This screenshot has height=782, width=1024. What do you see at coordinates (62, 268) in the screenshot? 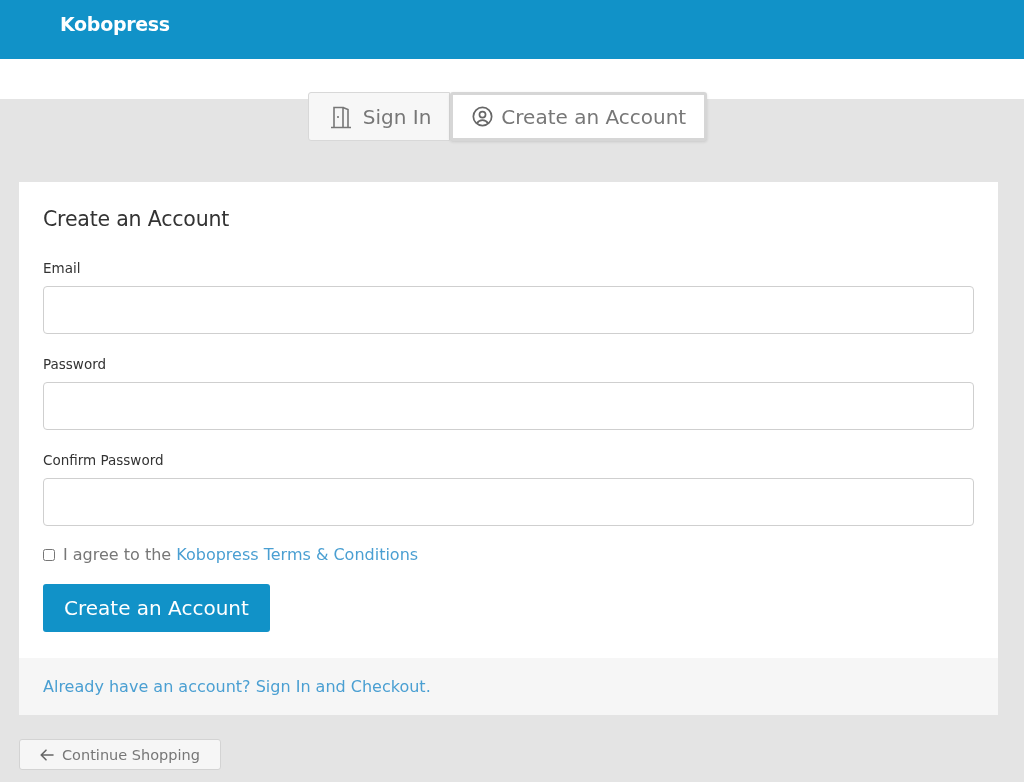
I see `field-label: Email` at bounding box center [62, 268].